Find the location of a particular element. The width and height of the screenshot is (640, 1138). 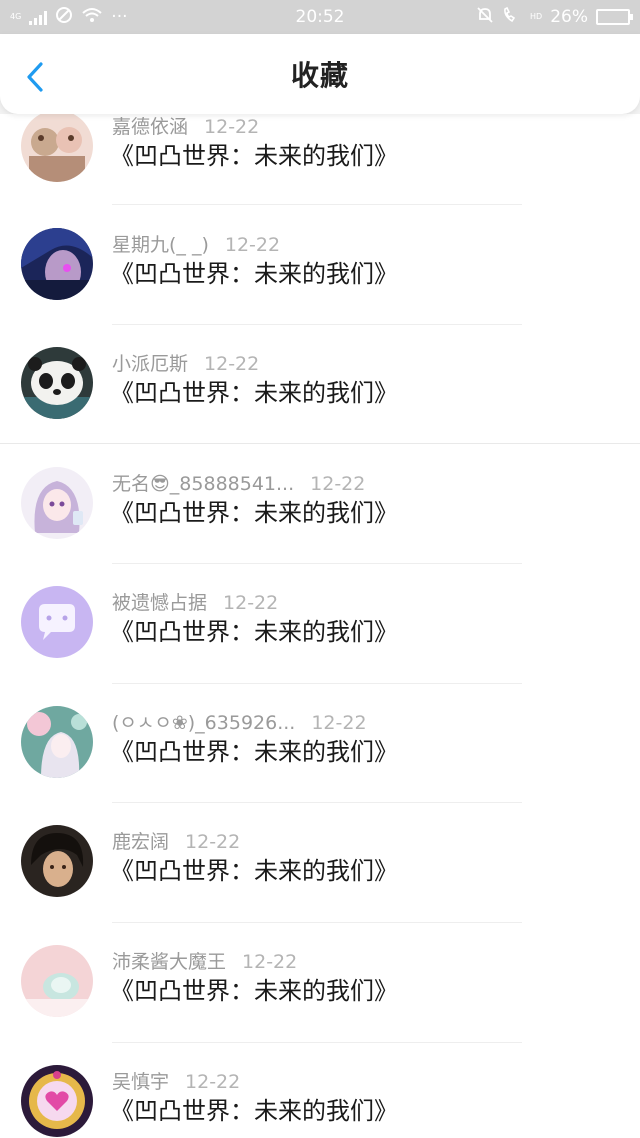

status-left: 4G ··· is located at coordinates (69, 17).